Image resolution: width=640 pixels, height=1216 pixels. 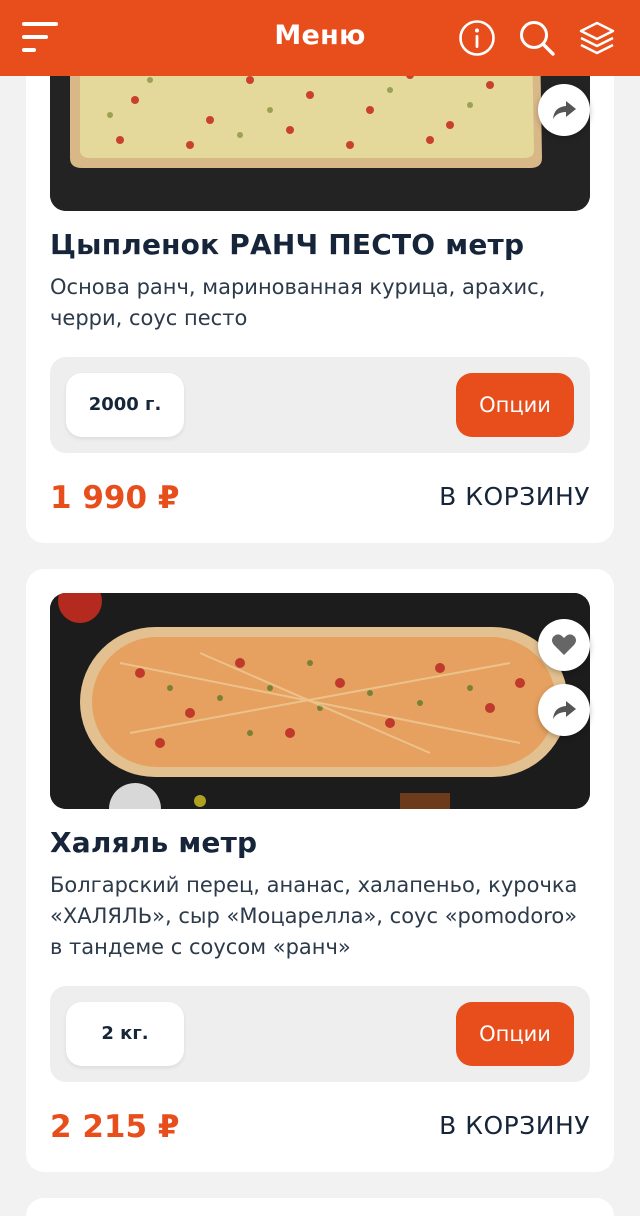 I want to click on heart-icon, so click(x=564, y=644).